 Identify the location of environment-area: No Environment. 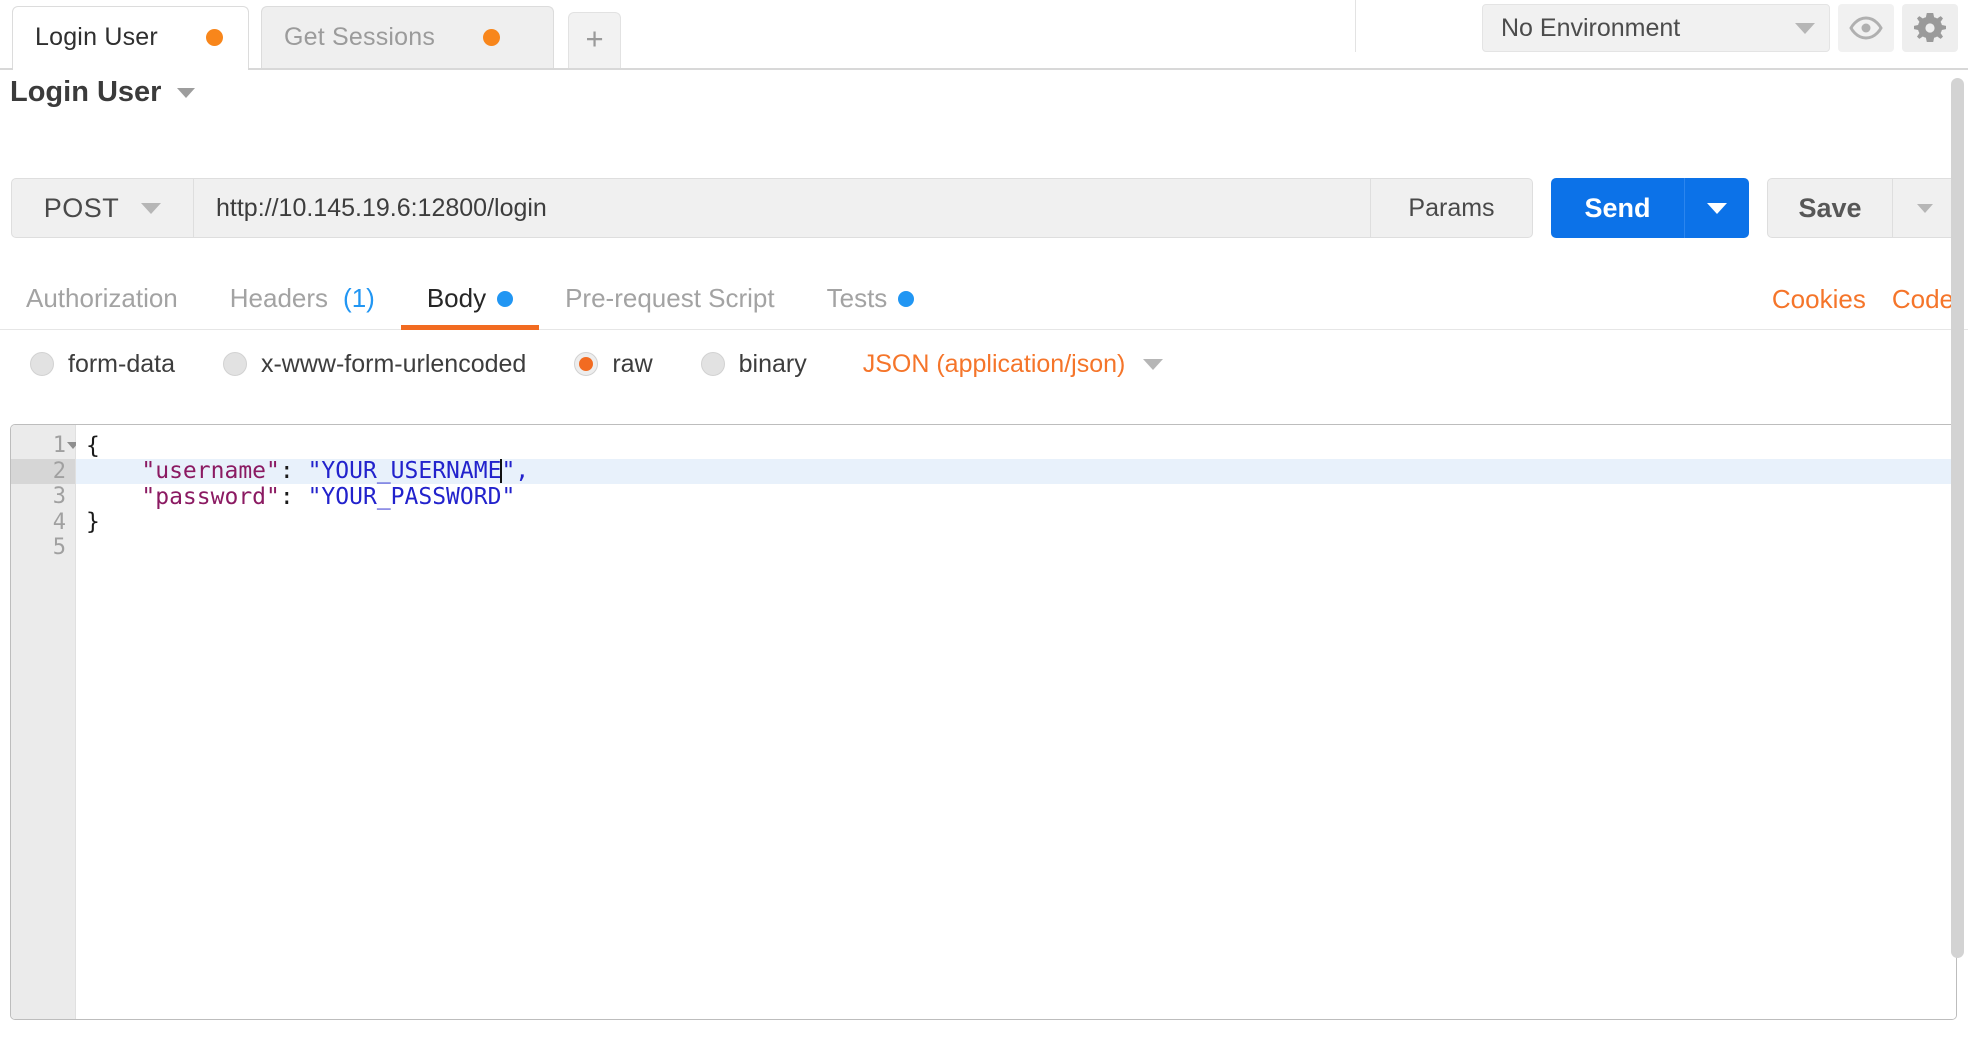
(1720, 28).